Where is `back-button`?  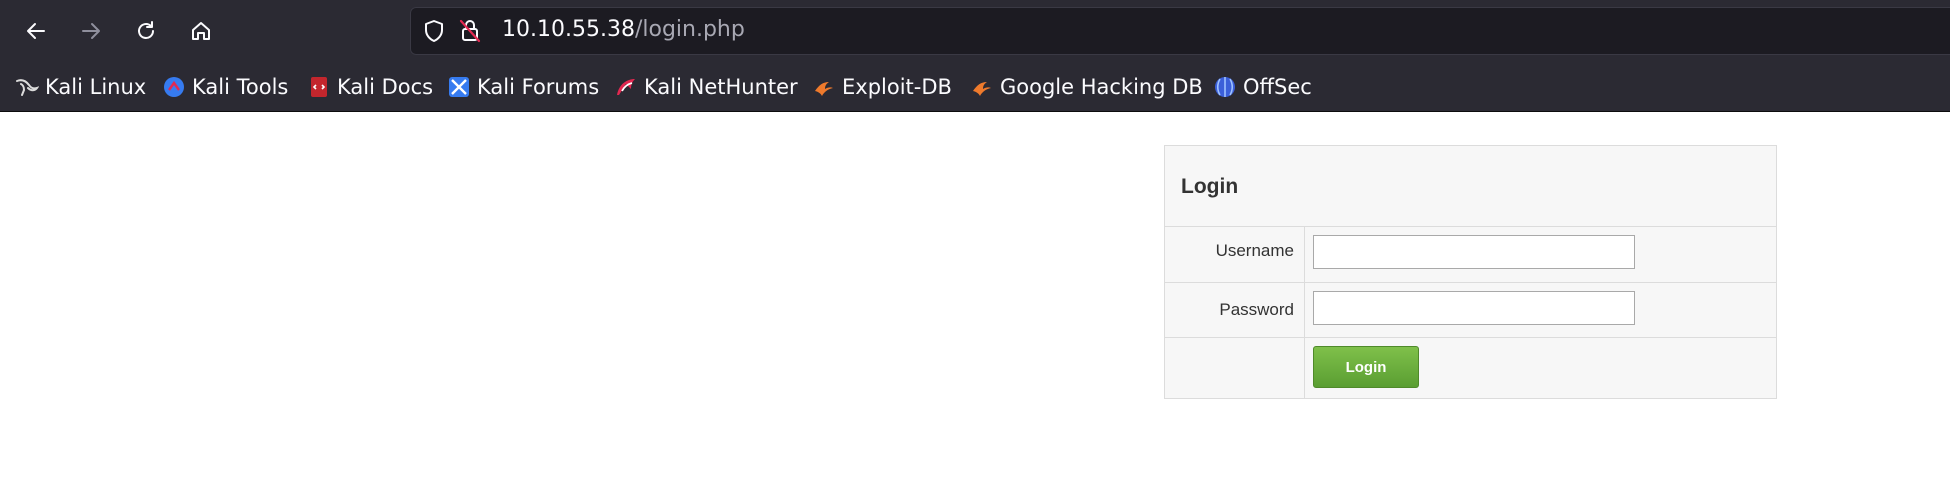
back-button is located at coordinates (36, 31).